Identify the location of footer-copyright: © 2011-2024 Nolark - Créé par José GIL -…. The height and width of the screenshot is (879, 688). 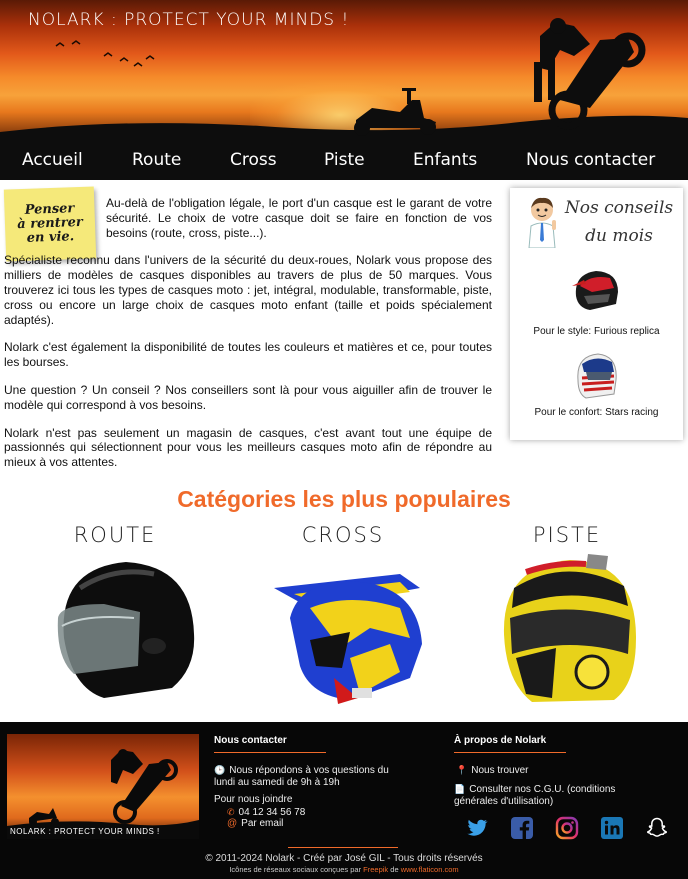
(344, 858).